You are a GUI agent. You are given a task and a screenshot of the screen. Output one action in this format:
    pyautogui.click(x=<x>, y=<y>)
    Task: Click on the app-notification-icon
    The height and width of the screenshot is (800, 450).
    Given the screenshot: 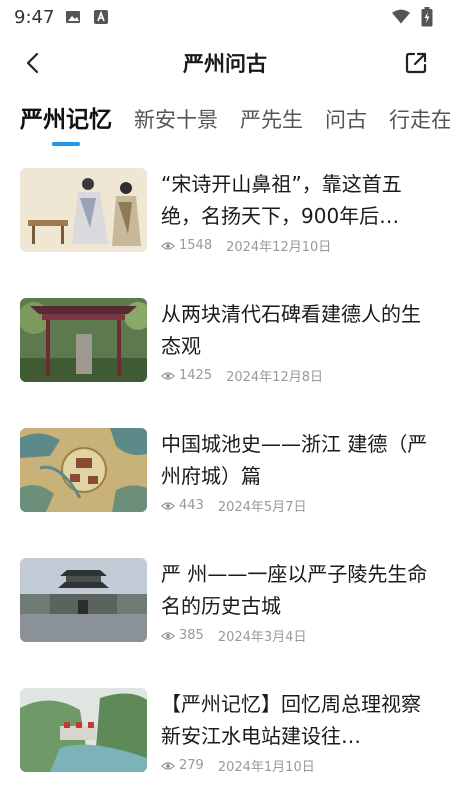 What is the action you would take?
    pyautogui.click(x=101, y=17)
    